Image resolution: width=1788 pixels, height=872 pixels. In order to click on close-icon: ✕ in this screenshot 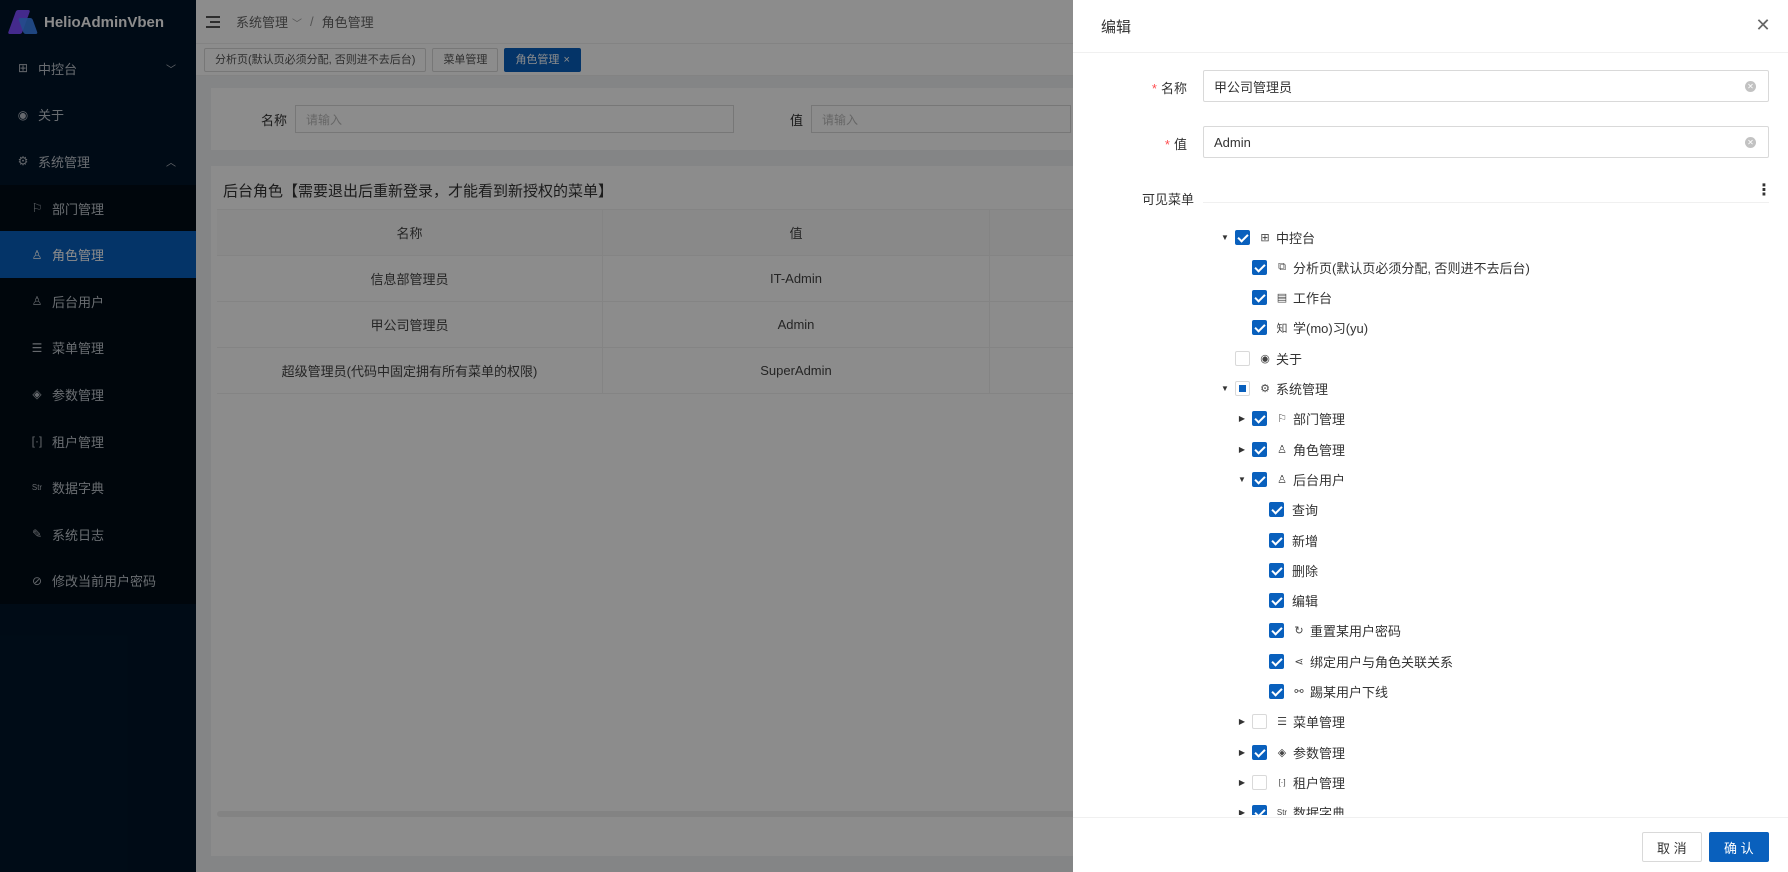, I will do `click(1763, 25)`.